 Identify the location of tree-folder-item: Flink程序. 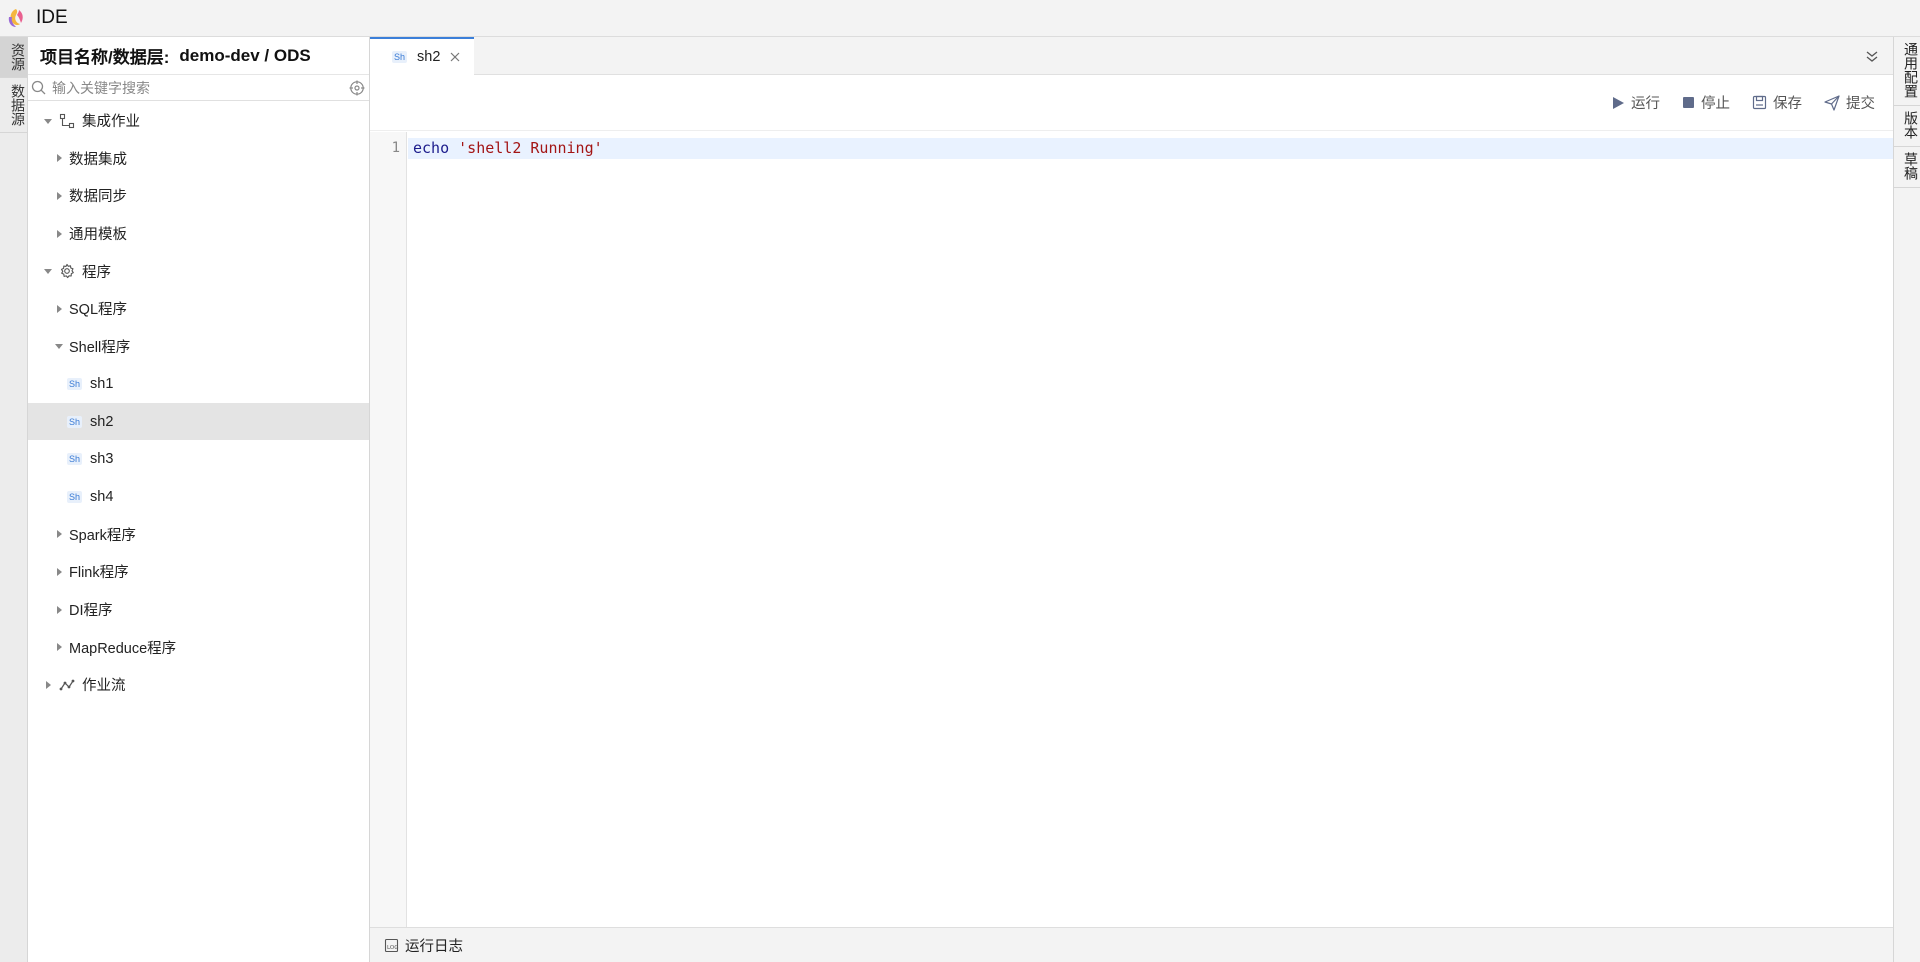
(198, 572).